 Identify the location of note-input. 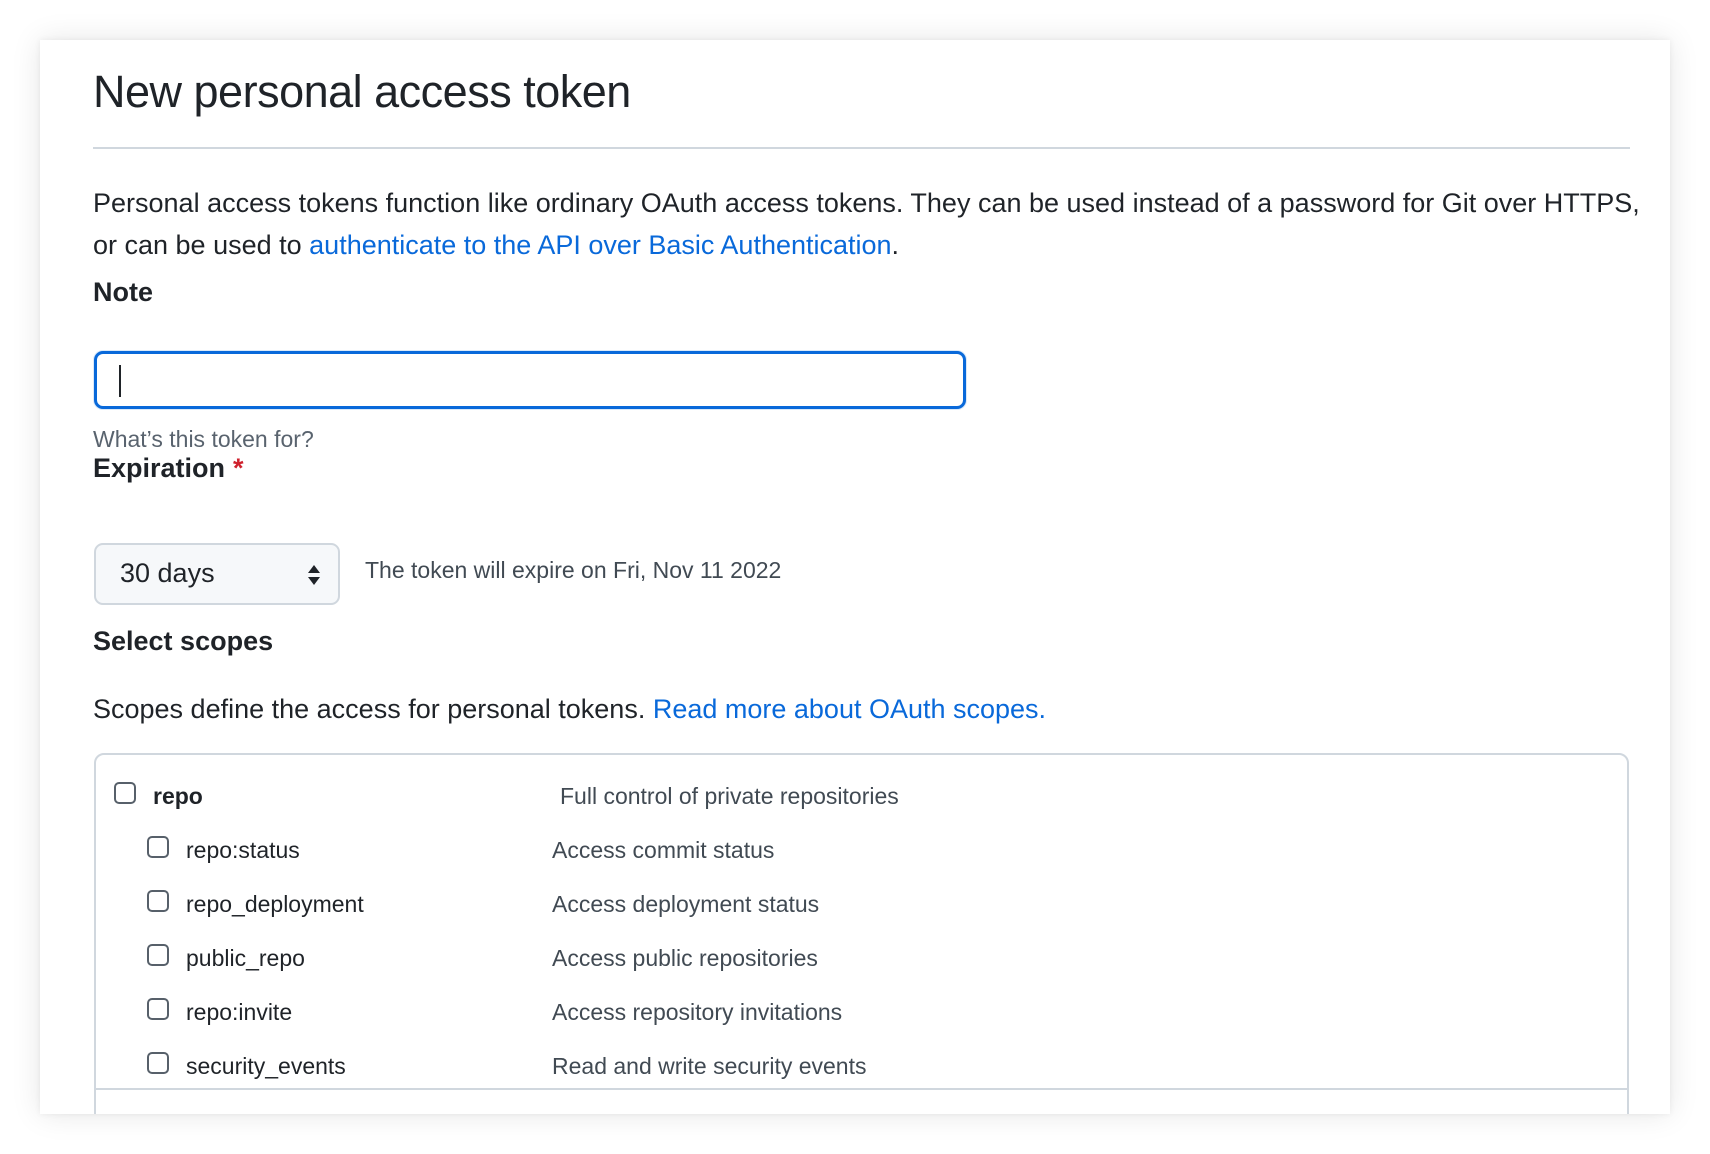
(530, 380).